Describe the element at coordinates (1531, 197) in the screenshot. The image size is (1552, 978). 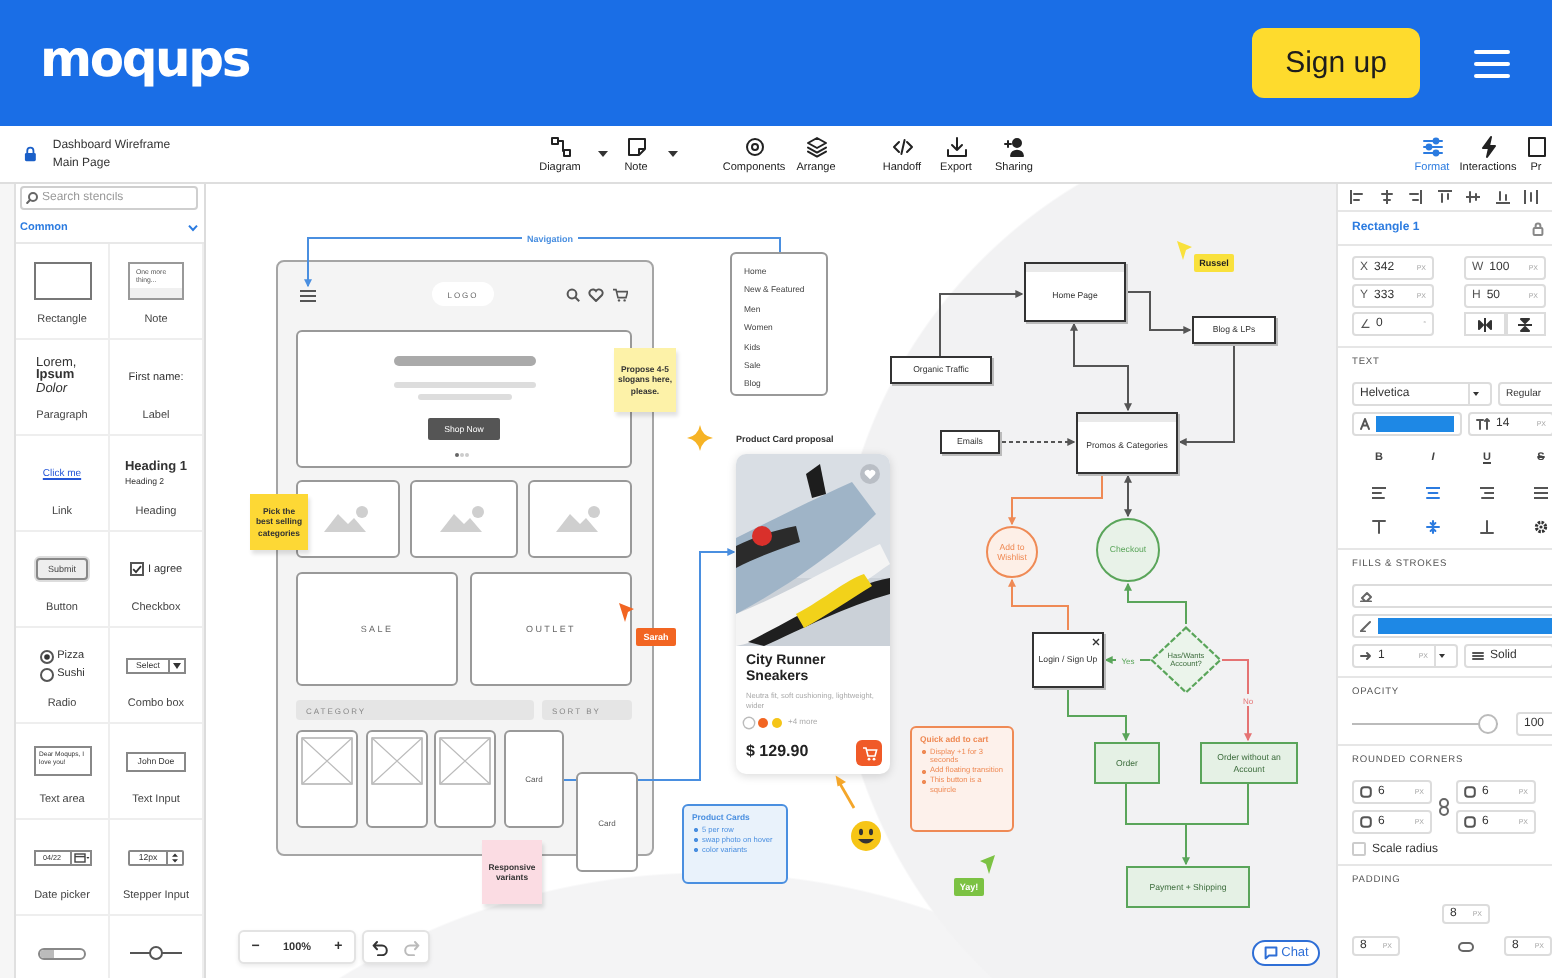
I see `distribute-icon` at that location.